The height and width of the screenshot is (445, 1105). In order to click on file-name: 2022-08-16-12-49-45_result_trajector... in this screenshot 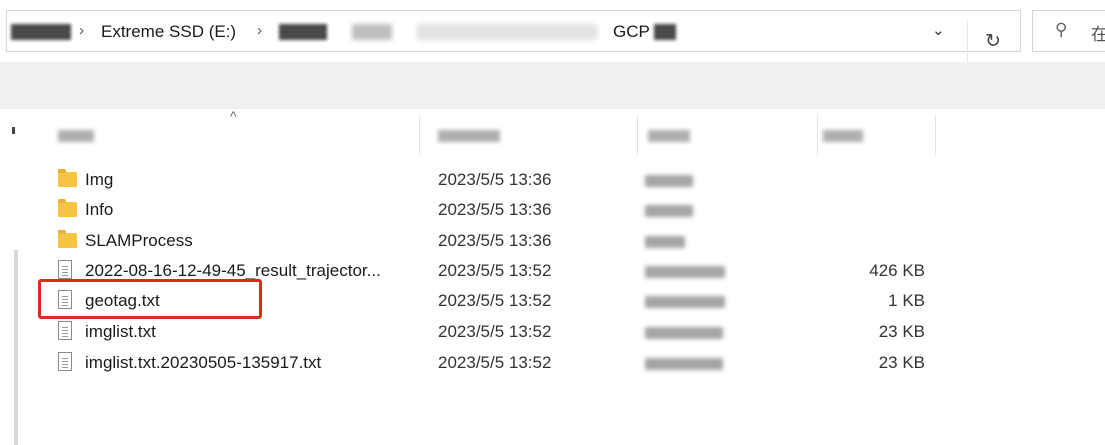, I will do `click(233, 270)`.